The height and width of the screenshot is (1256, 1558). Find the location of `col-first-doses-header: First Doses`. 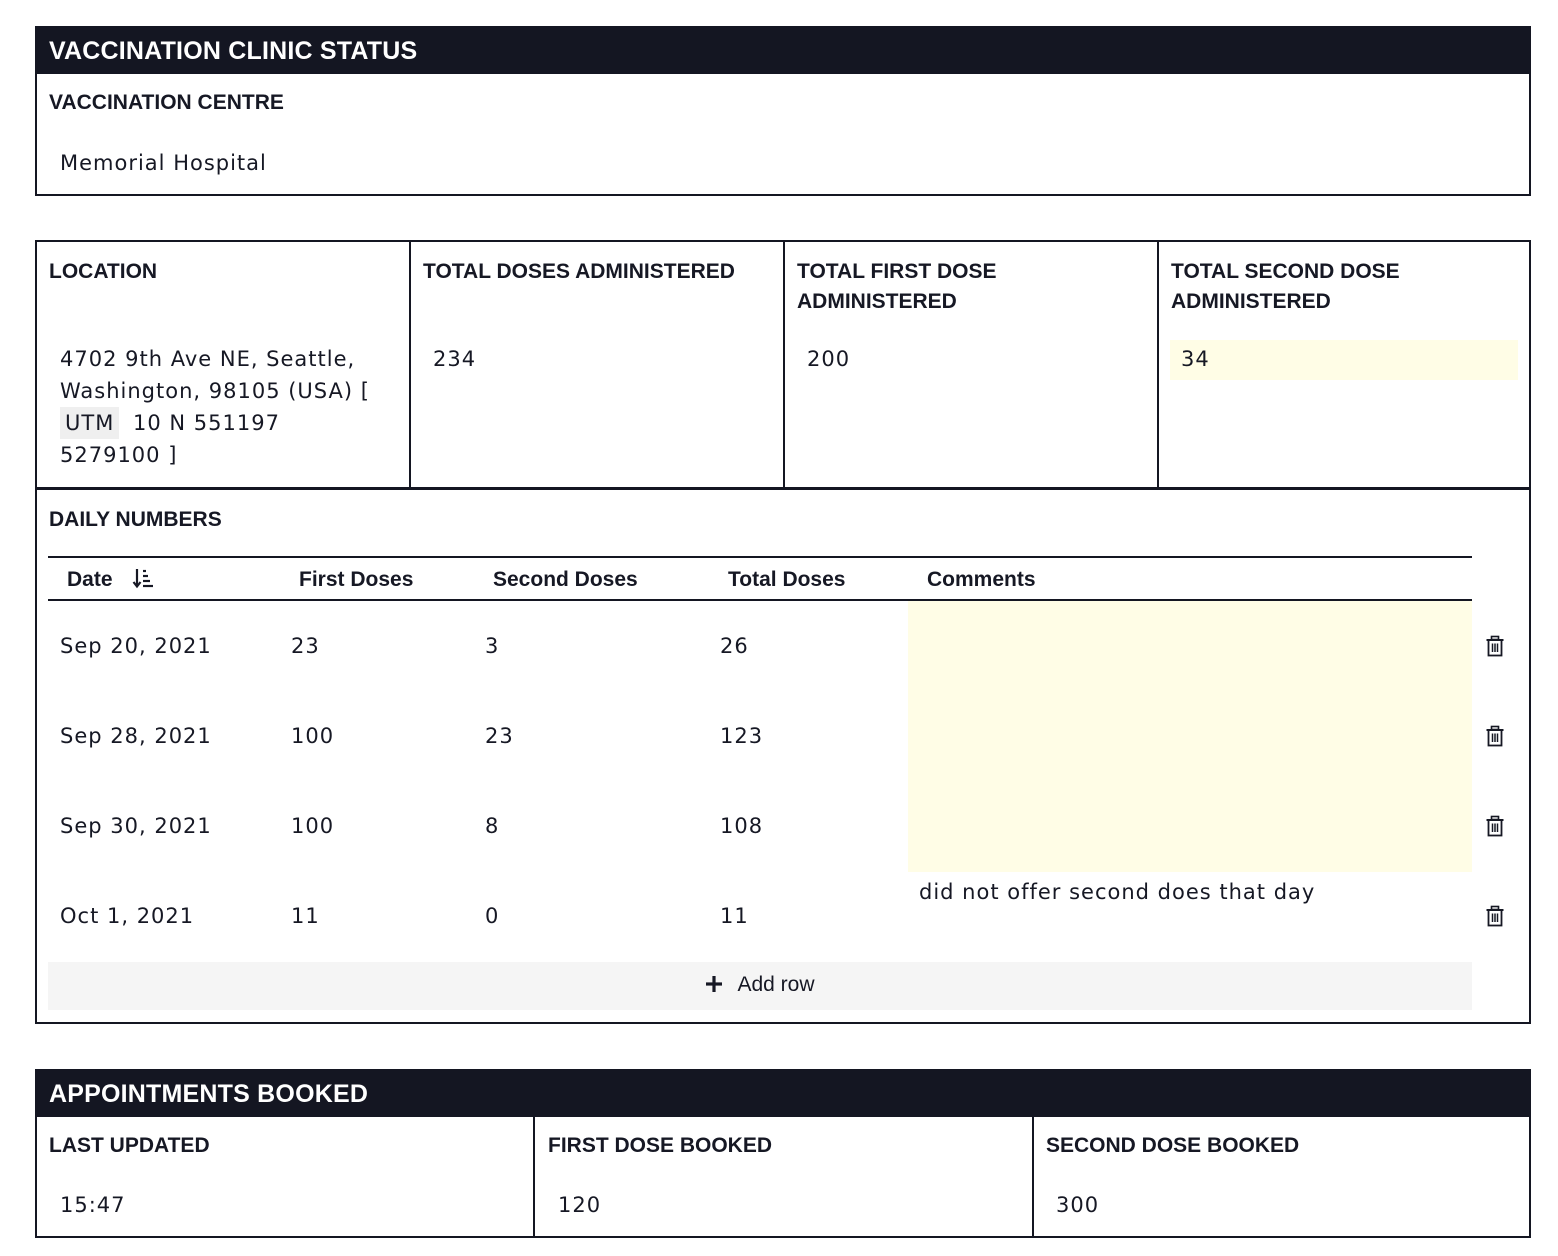

col-first-doses-header: First Doses is located at coordinates (356, 580).